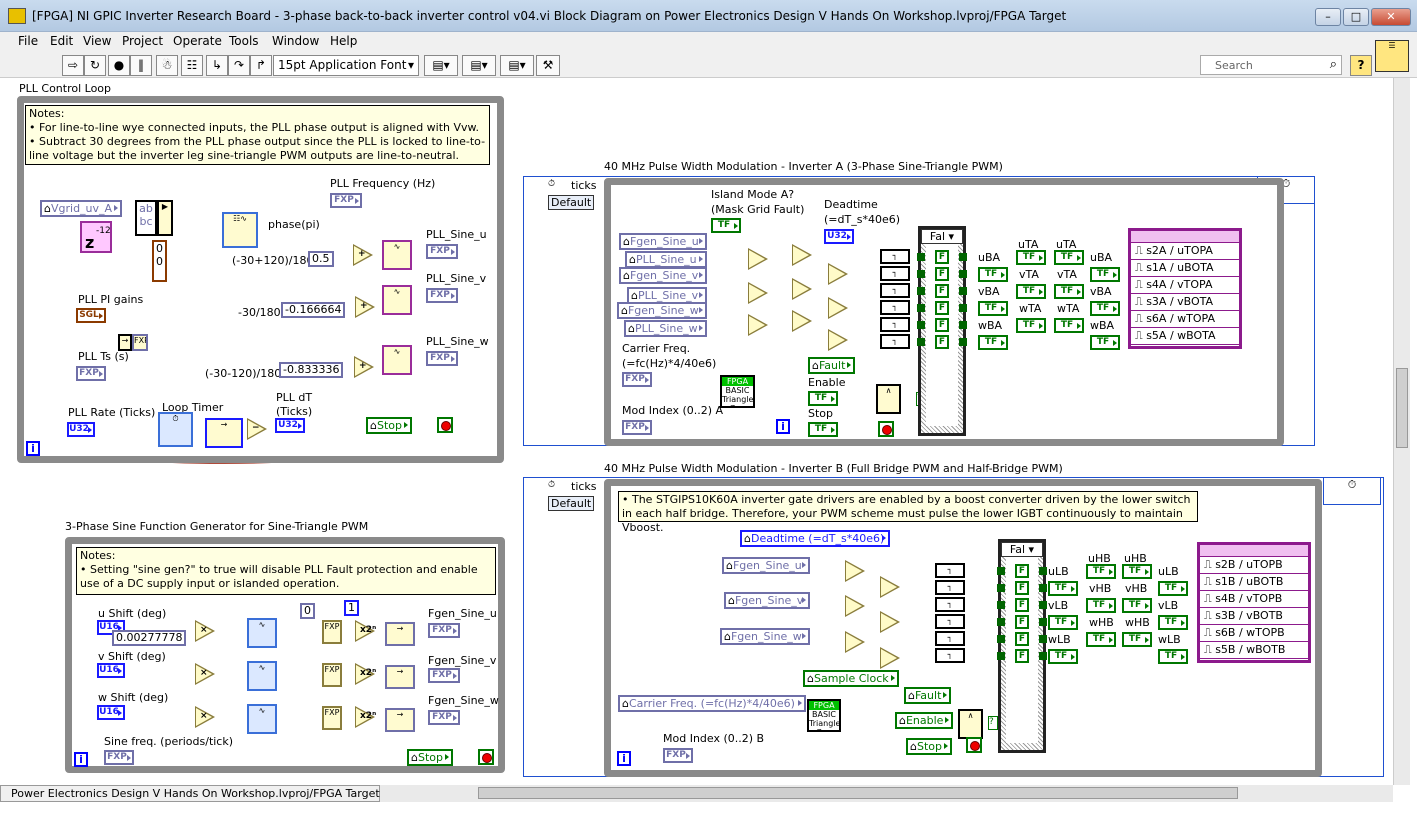 The image size is (1417, 813). What do you see at coordinates (119, 757) in the screenshot?
I see `sine-freq-control: FXP` at bounding box center [119, 757].